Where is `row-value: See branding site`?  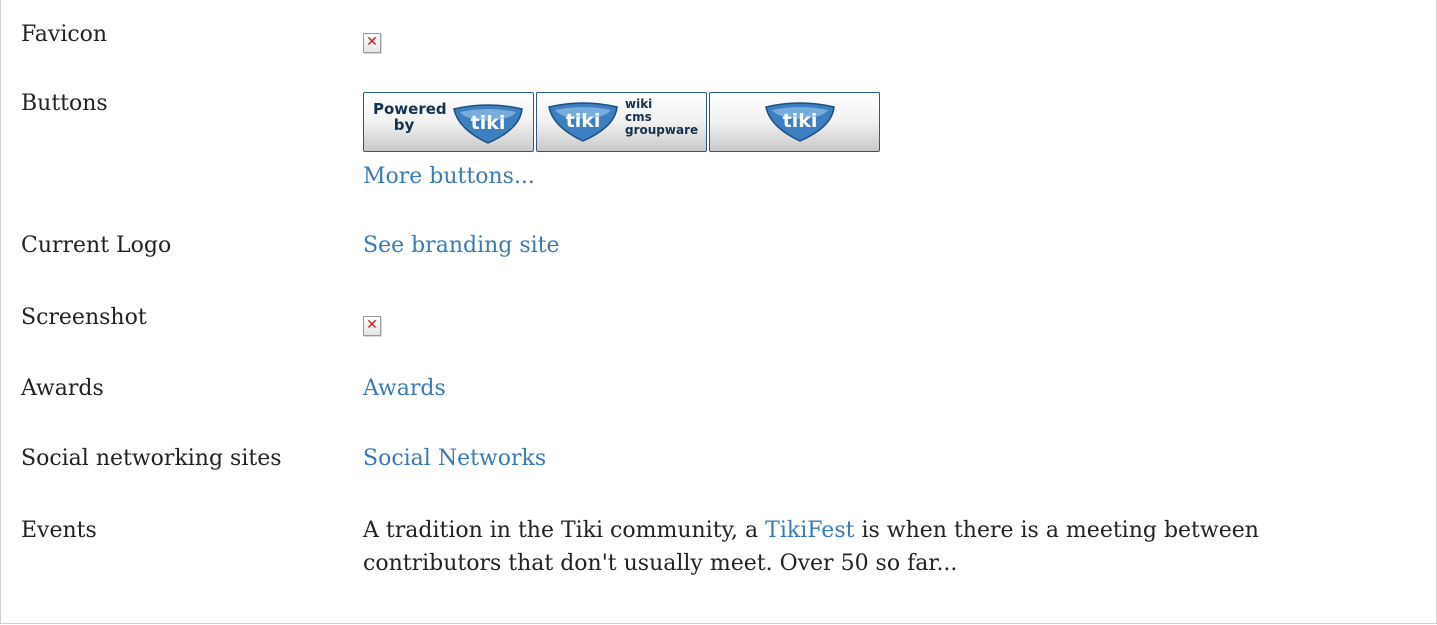
row-value: See branding site is located at coordinates (863, 265).